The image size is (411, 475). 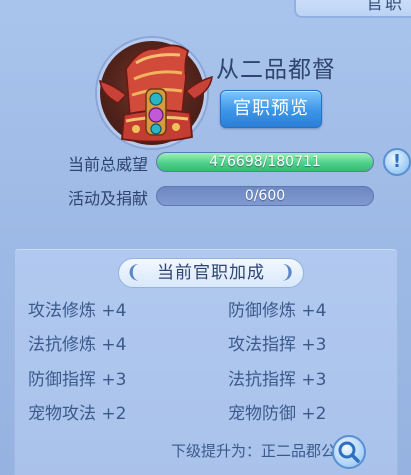 What do you see at coordinates (107, 164) in the screenshot?
I see `prestige-label: 当前总威望` at bounding box center [107, 164].